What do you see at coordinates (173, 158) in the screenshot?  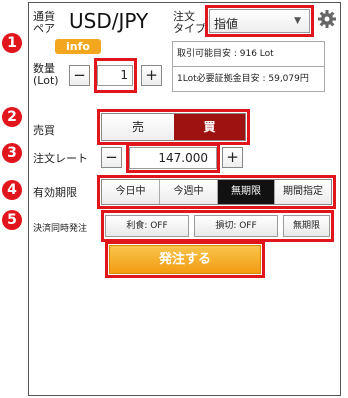 I see `highlight-rate` at bounding box center [173, 158].